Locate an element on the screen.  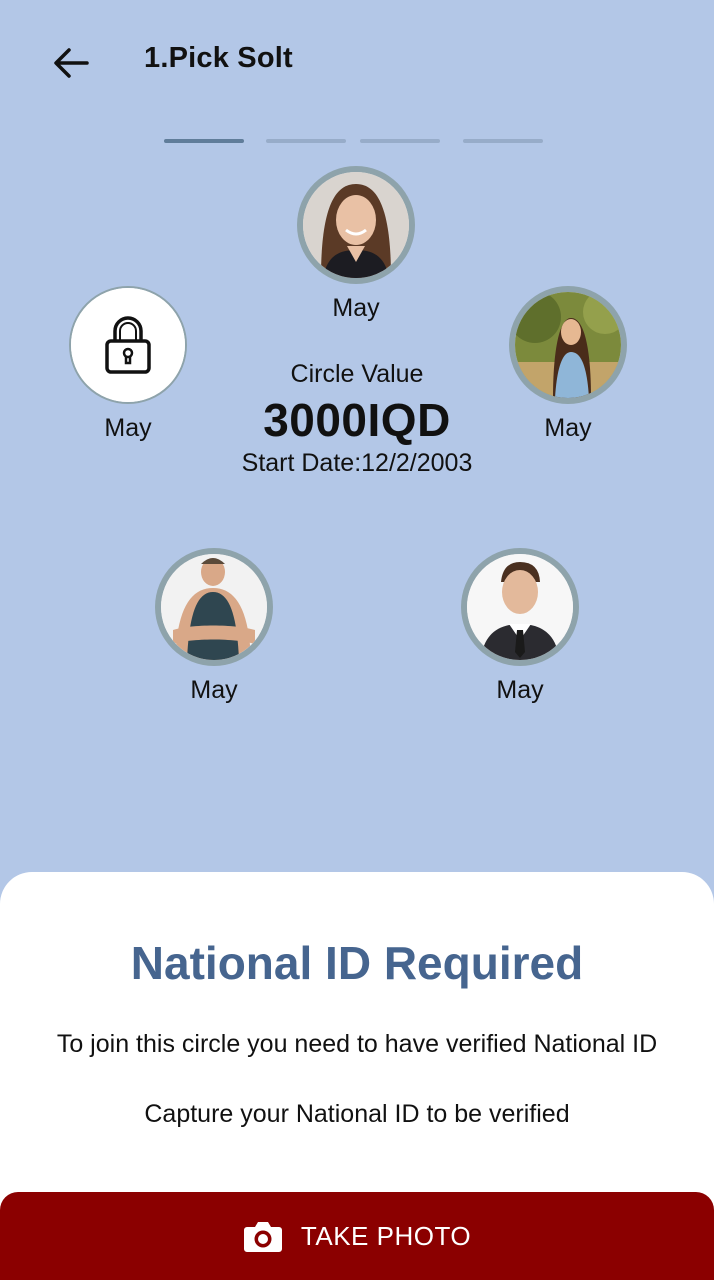
member-slot-top: May is located at coordinates (356, 244).